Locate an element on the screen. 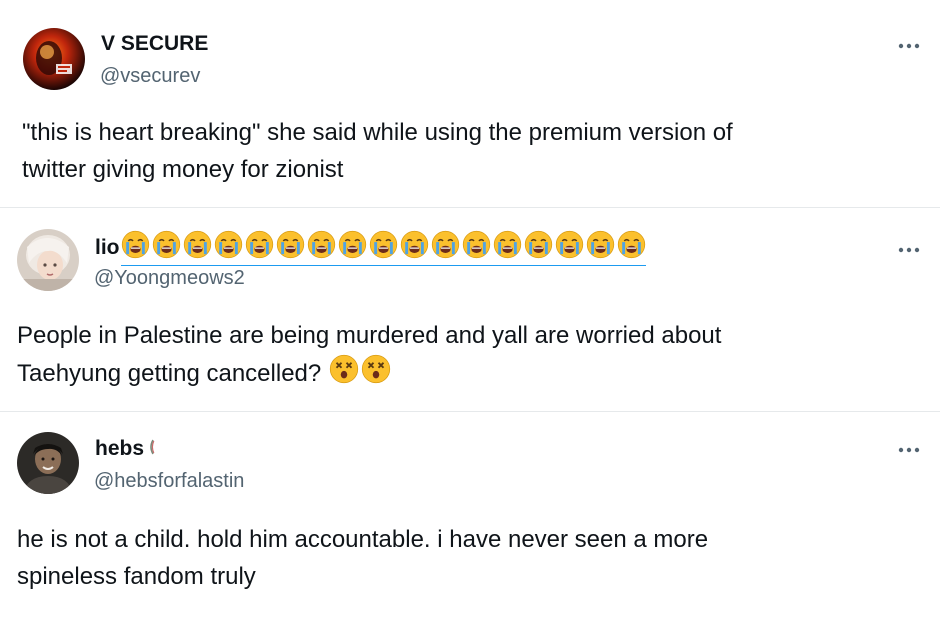  user-handle: @hebsforfalastin is located at coordinates (169, 481).